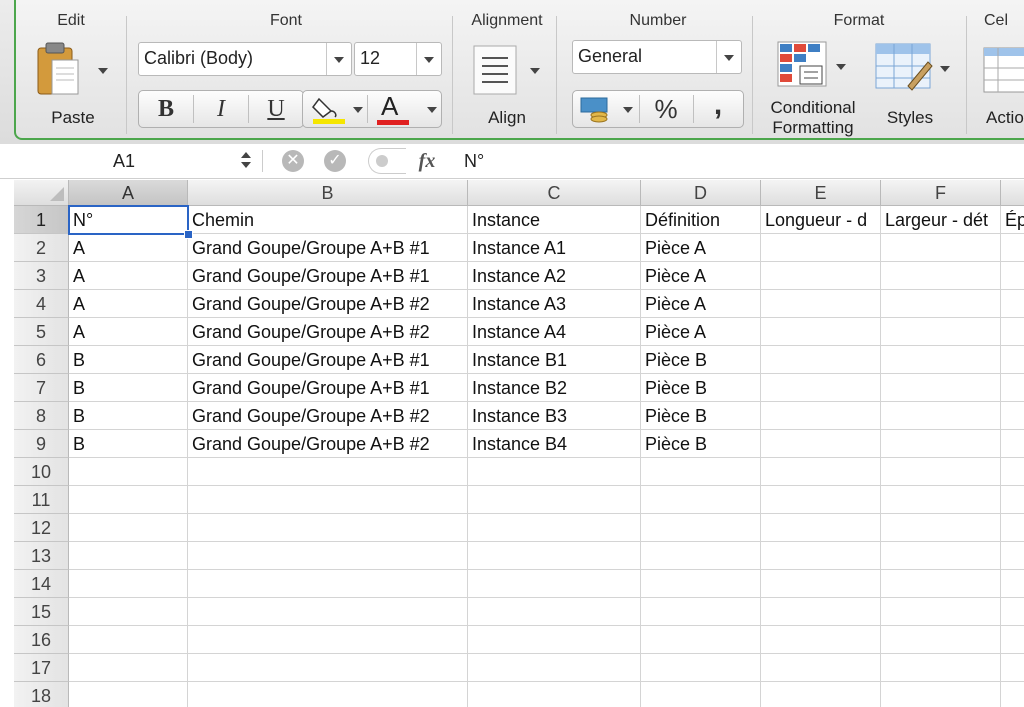  What do you see at coordinates (246, 161) in the screenshot?
I see `name-box-stepper` at bounding box center [246, 161].